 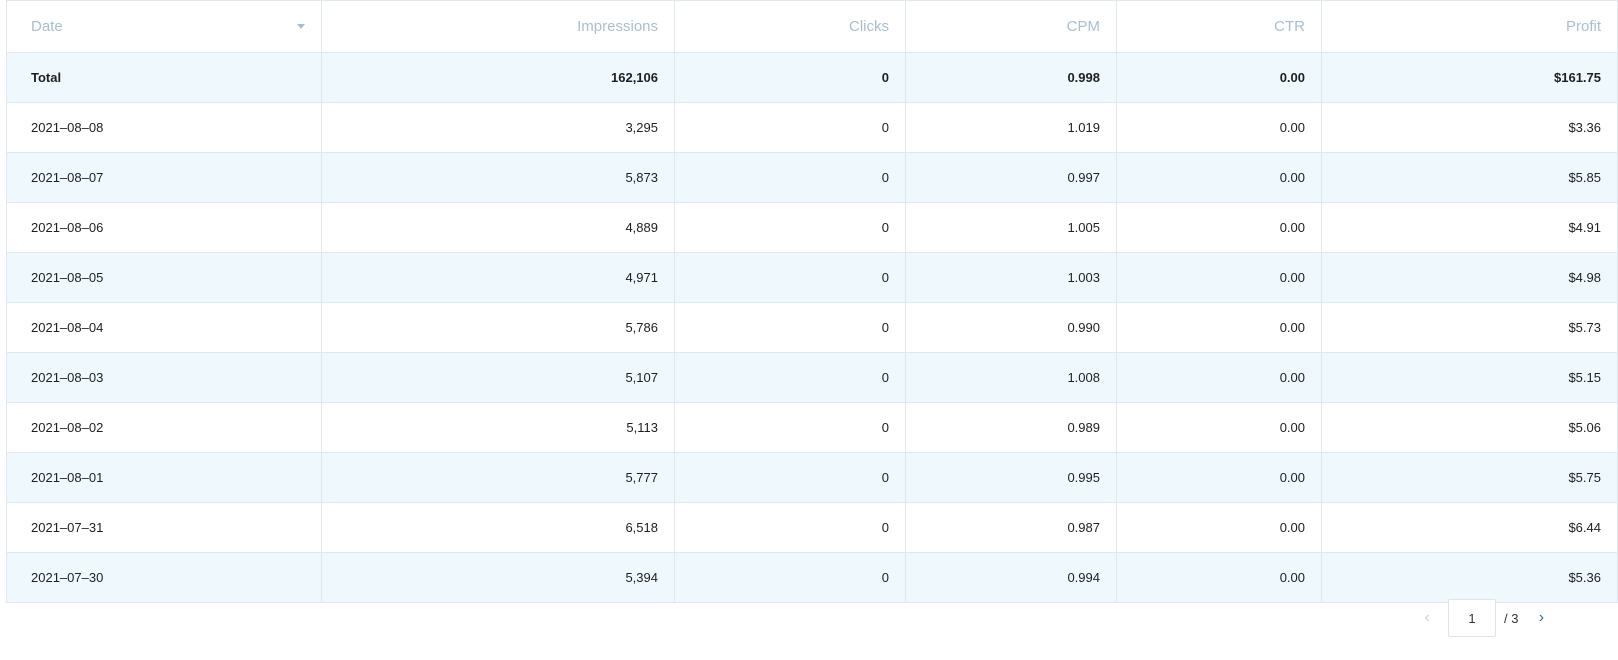 I want to click on cell-cpm: 0.990, so click(x=1011, y=327).